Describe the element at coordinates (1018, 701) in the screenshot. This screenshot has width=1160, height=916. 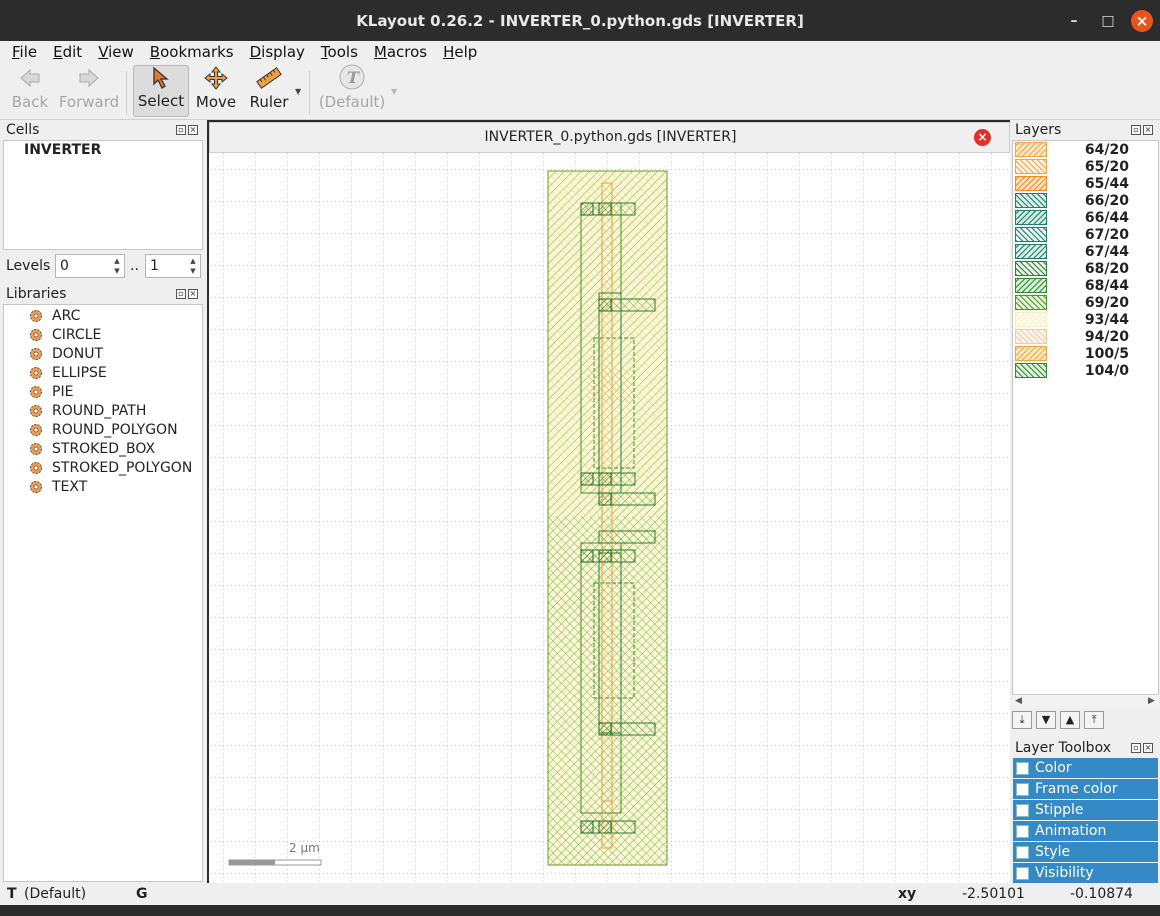
I see `scroll-left-icon: ◀` at that location.